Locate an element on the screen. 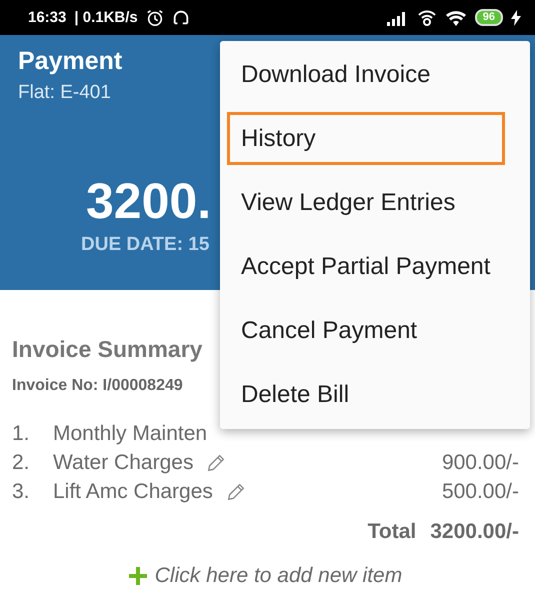 This screenshot has width=535, height=605. item-name: Monthly Mainten is located at coordinates (130, 434).